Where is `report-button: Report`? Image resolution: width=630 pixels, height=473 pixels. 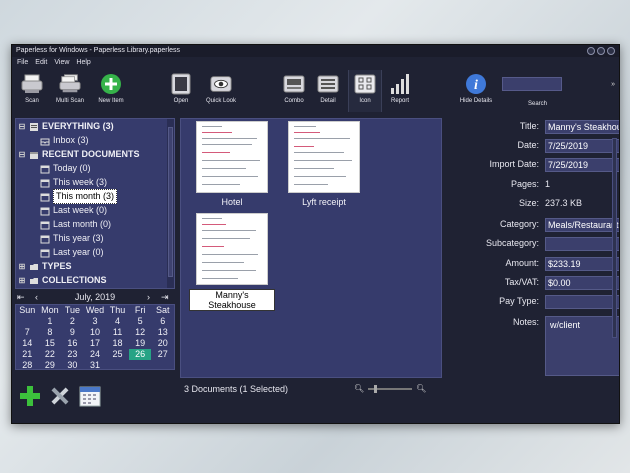
report-button: Report is located at coordinates (400, 91).